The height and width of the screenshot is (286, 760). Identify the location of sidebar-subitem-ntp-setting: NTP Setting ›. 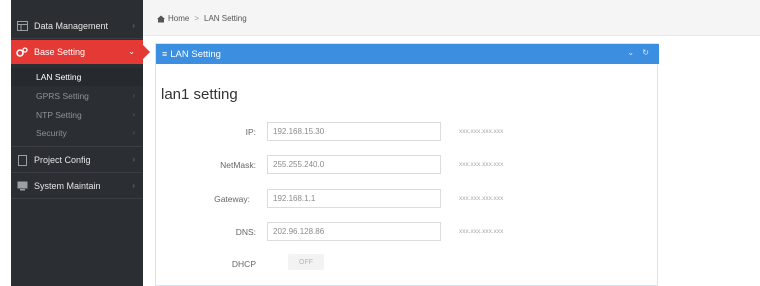
(77, 115).